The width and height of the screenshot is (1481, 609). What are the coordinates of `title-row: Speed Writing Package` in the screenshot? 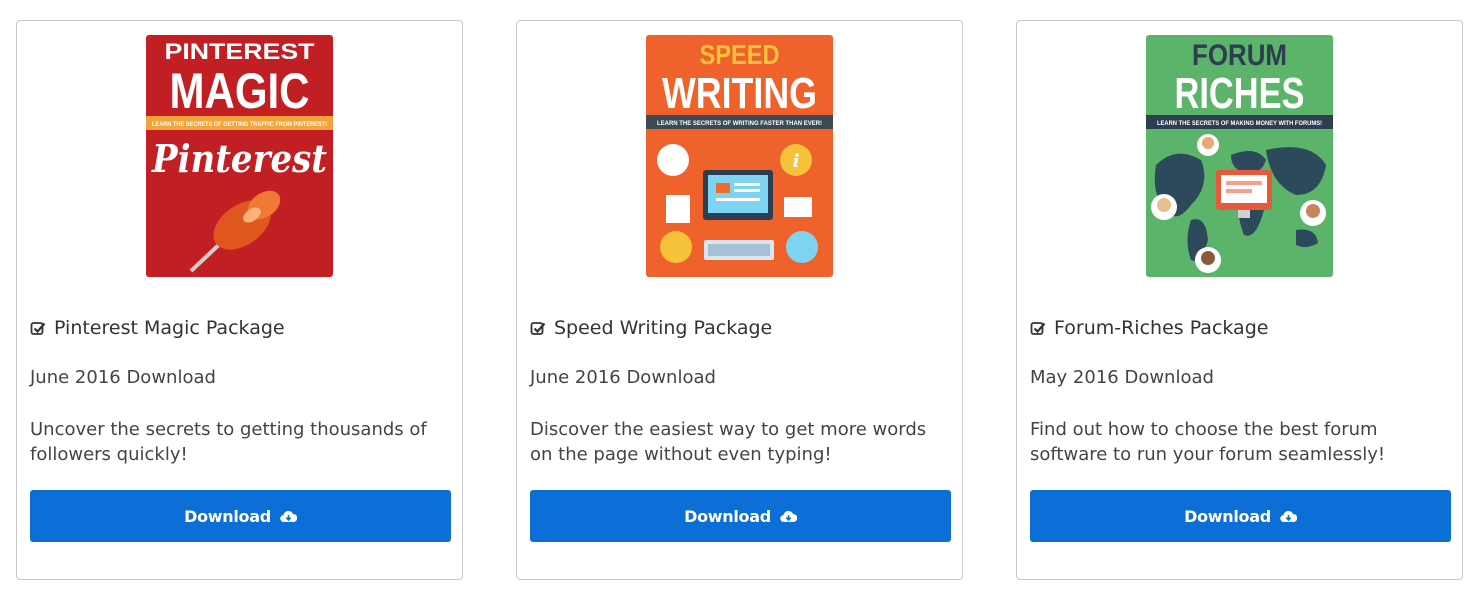 It's located at (651, 328).